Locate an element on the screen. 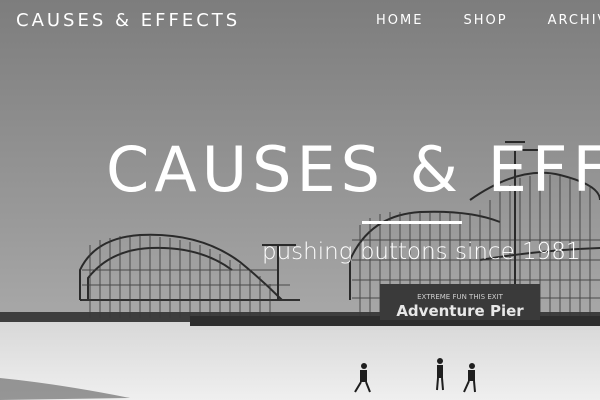 The image size is (600, 400). hero-tagline: pushing buttons since 1981 is located at coordinates (421, 252).